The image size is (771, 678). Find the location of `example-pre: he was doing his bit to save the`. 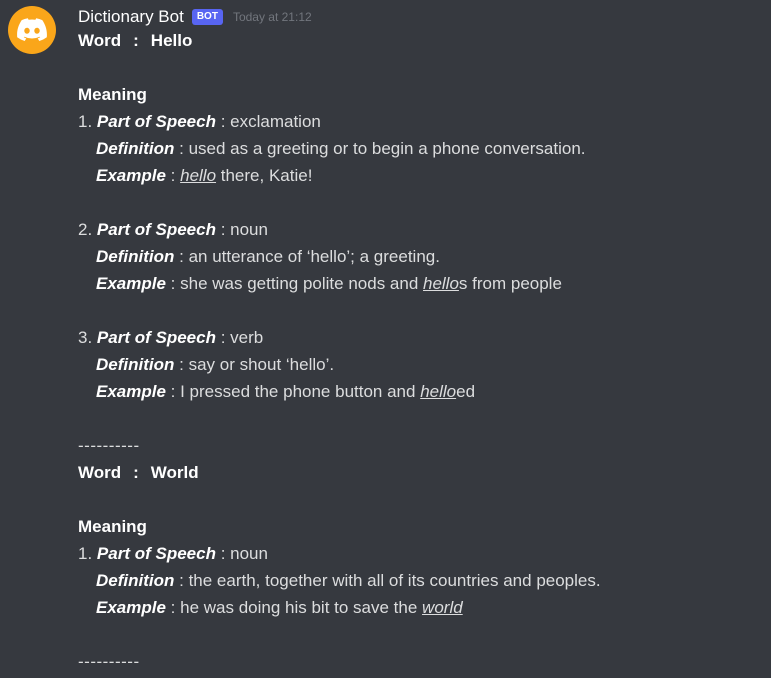

example-pre: he was doing his bit to save the is located at coordinates (301, 607).